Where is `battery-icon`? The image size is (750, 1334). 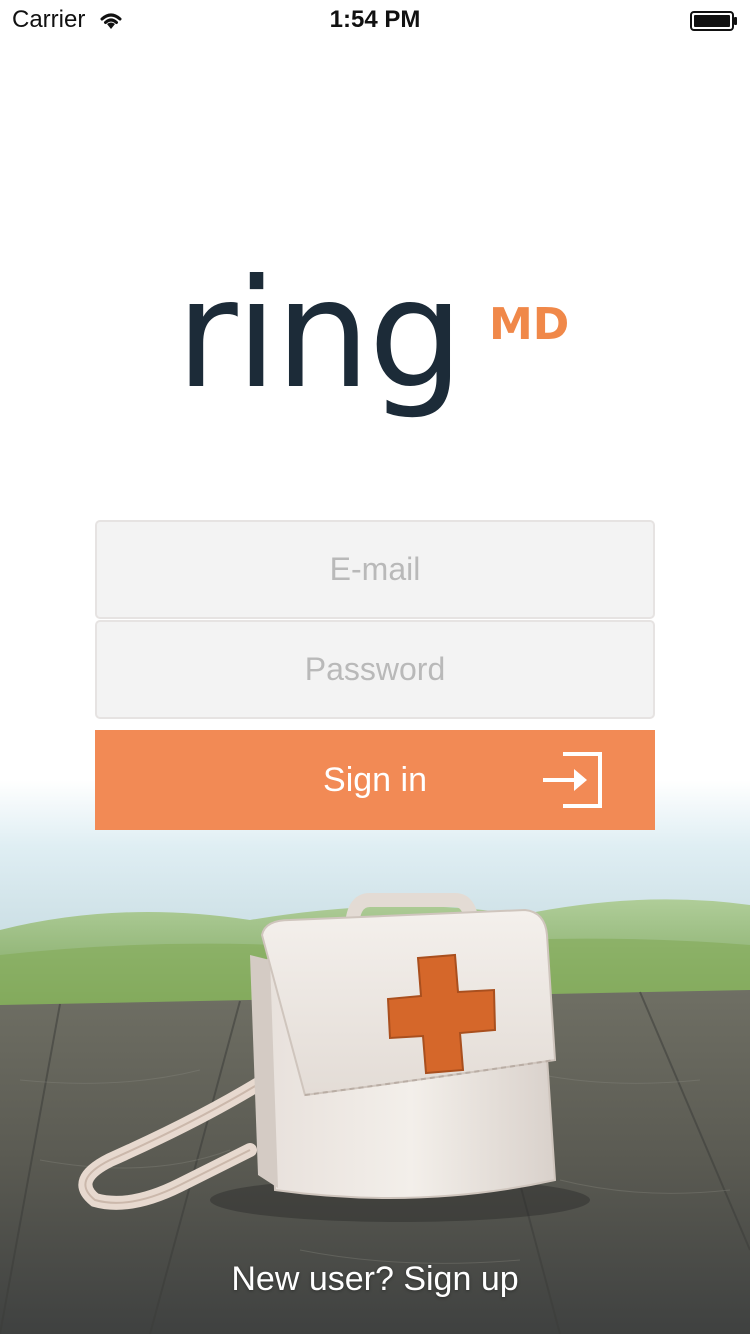 battery-icon is located at coordinates (713, 21).